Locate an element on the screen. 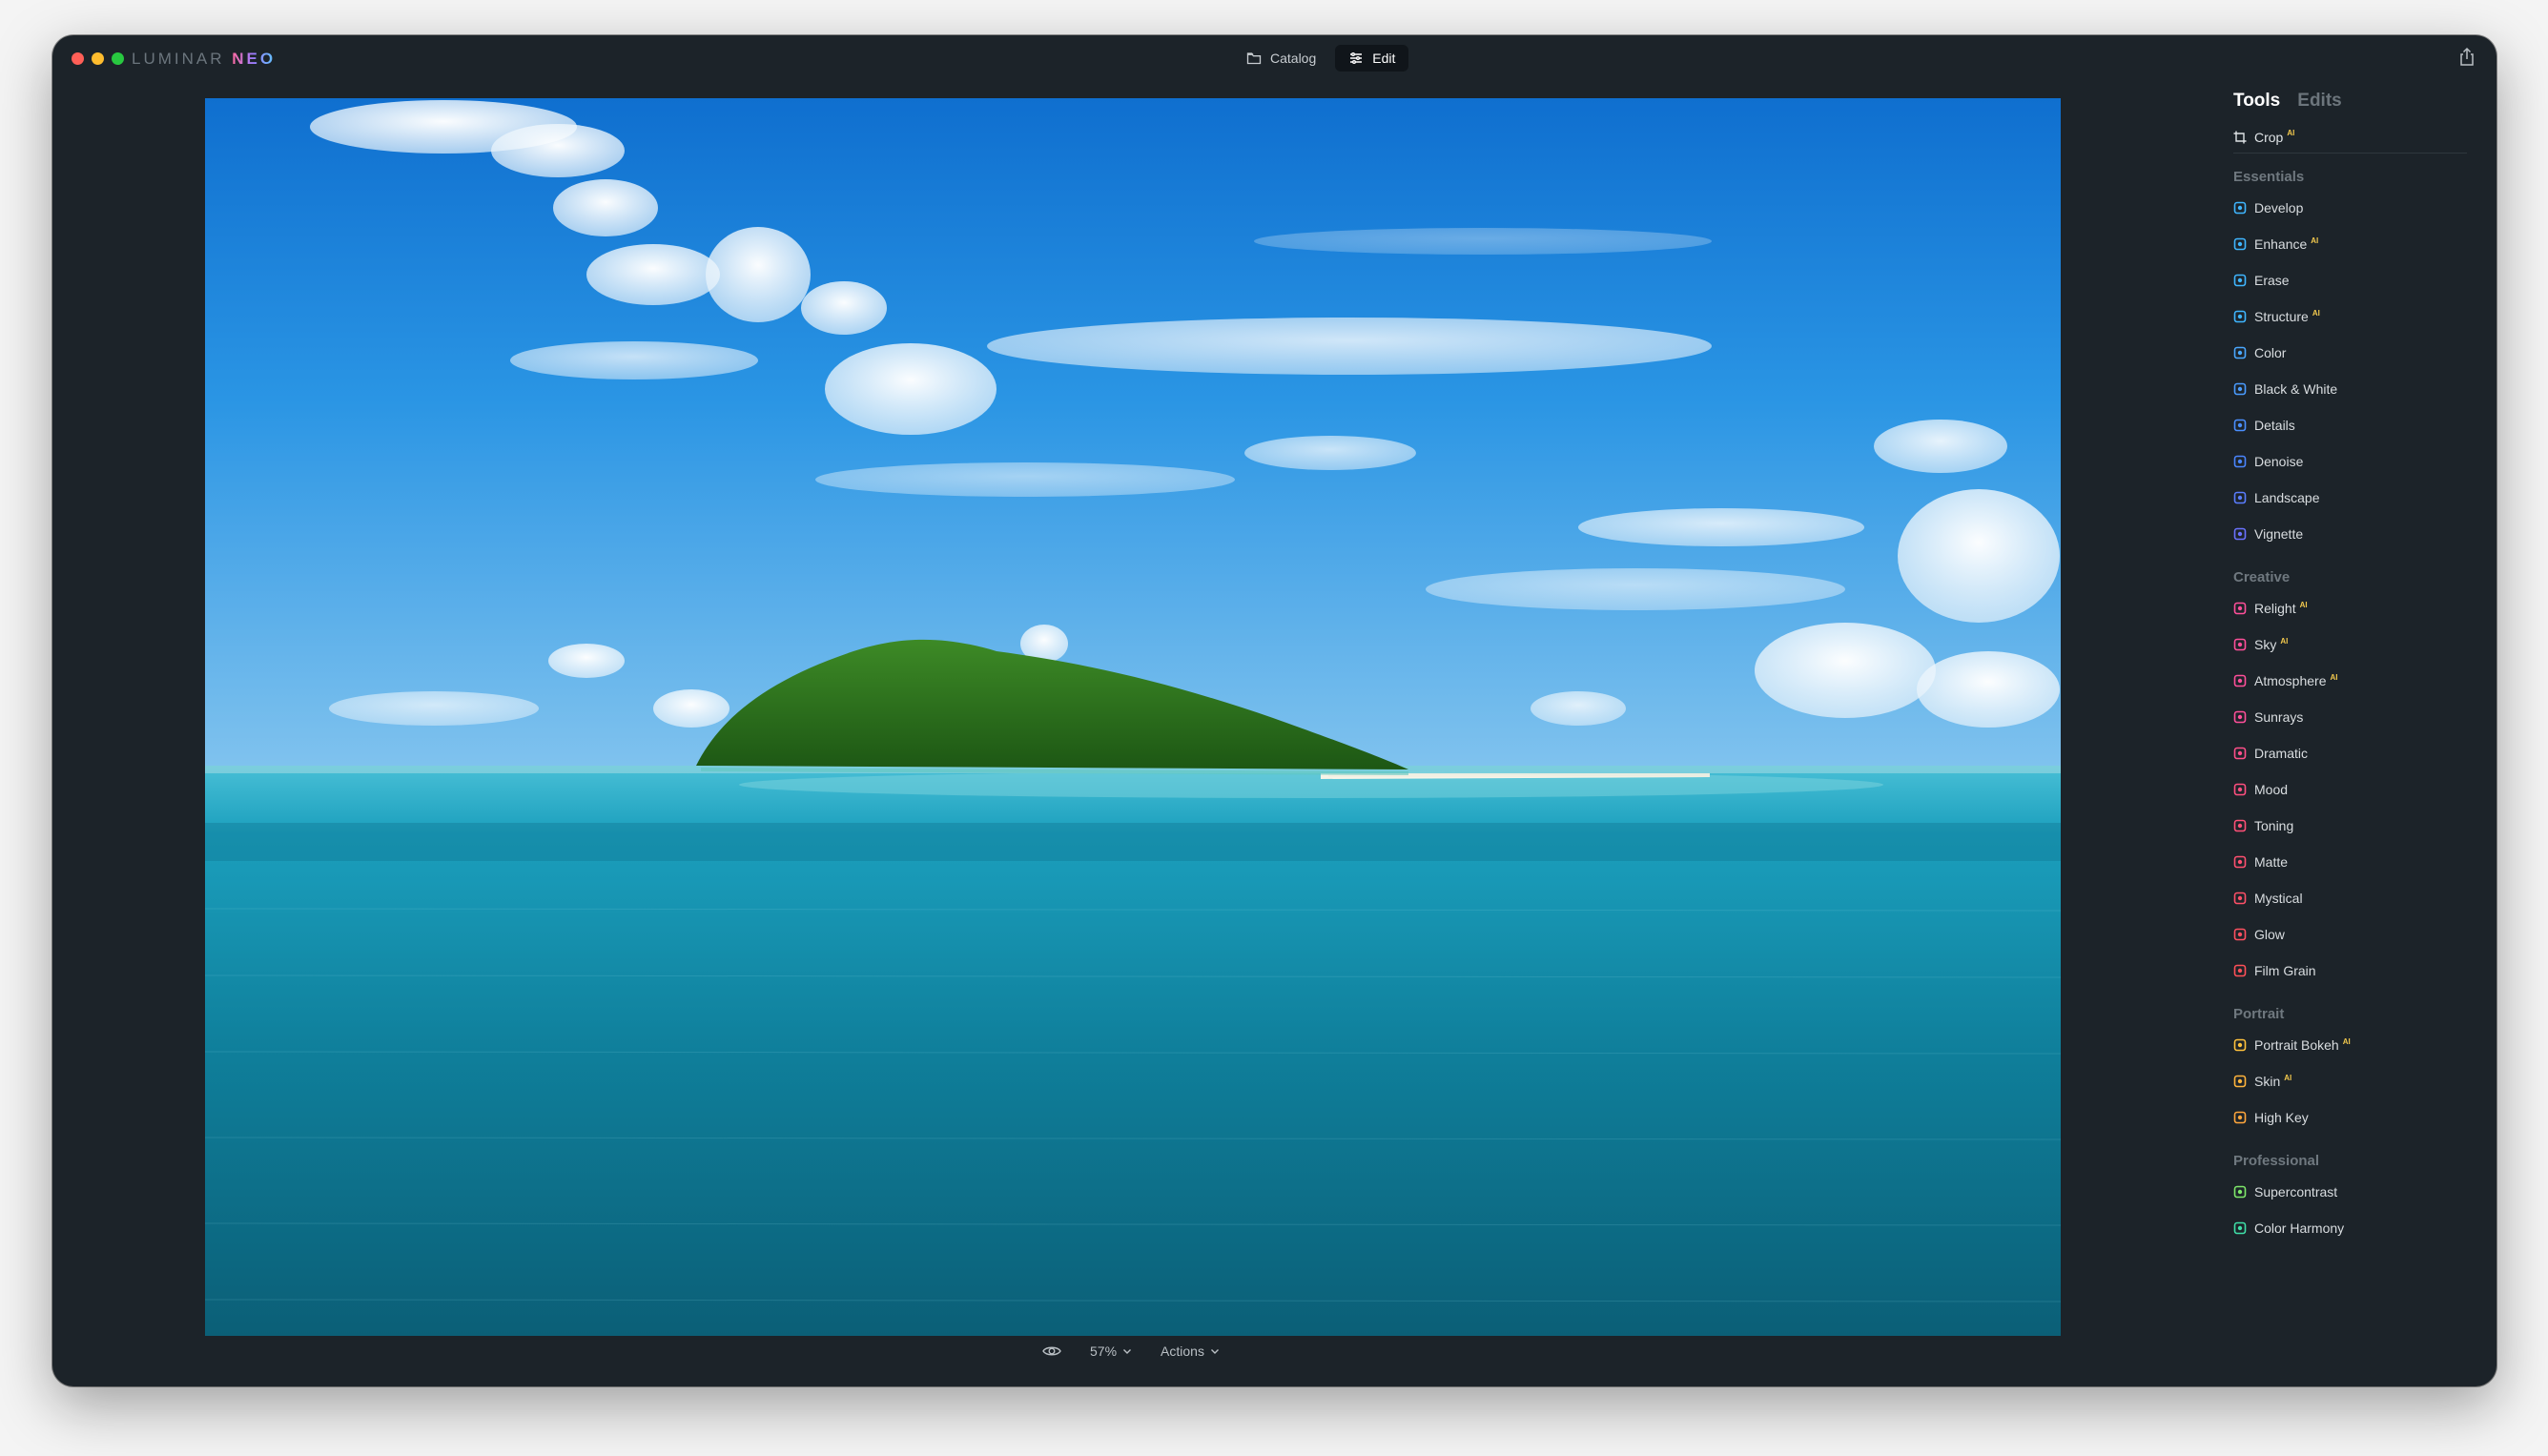 The width and height of the screenshot is (2548, 1456). mode-switcher: Catalog Edit is located at coordinates (1321, 59).